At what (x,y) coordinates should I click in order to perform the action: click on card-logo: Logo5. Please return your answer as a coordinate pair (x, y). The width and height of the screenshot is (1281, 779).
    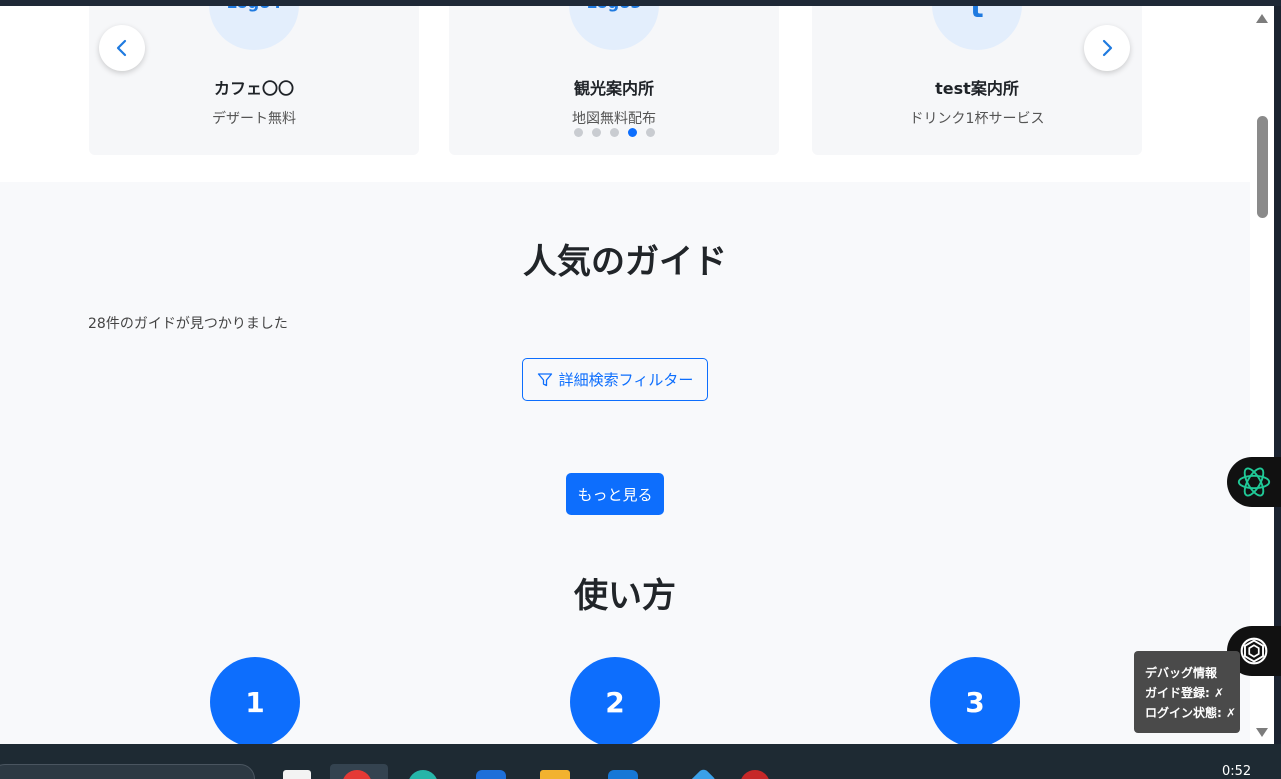
    Looking at the image, I should click on (614, 28).